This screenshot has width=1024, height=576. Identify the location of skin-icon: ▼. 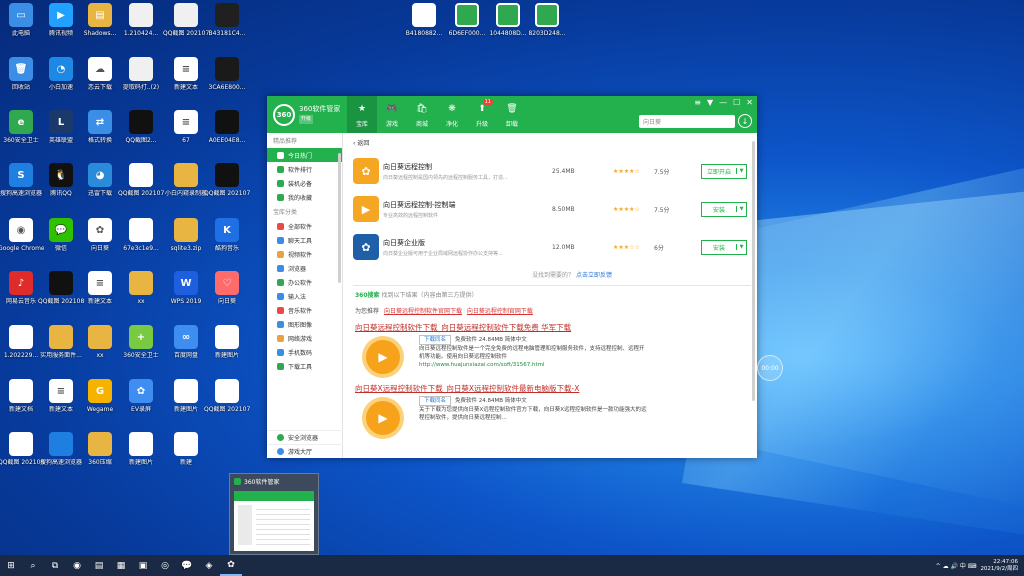
(710, 102).